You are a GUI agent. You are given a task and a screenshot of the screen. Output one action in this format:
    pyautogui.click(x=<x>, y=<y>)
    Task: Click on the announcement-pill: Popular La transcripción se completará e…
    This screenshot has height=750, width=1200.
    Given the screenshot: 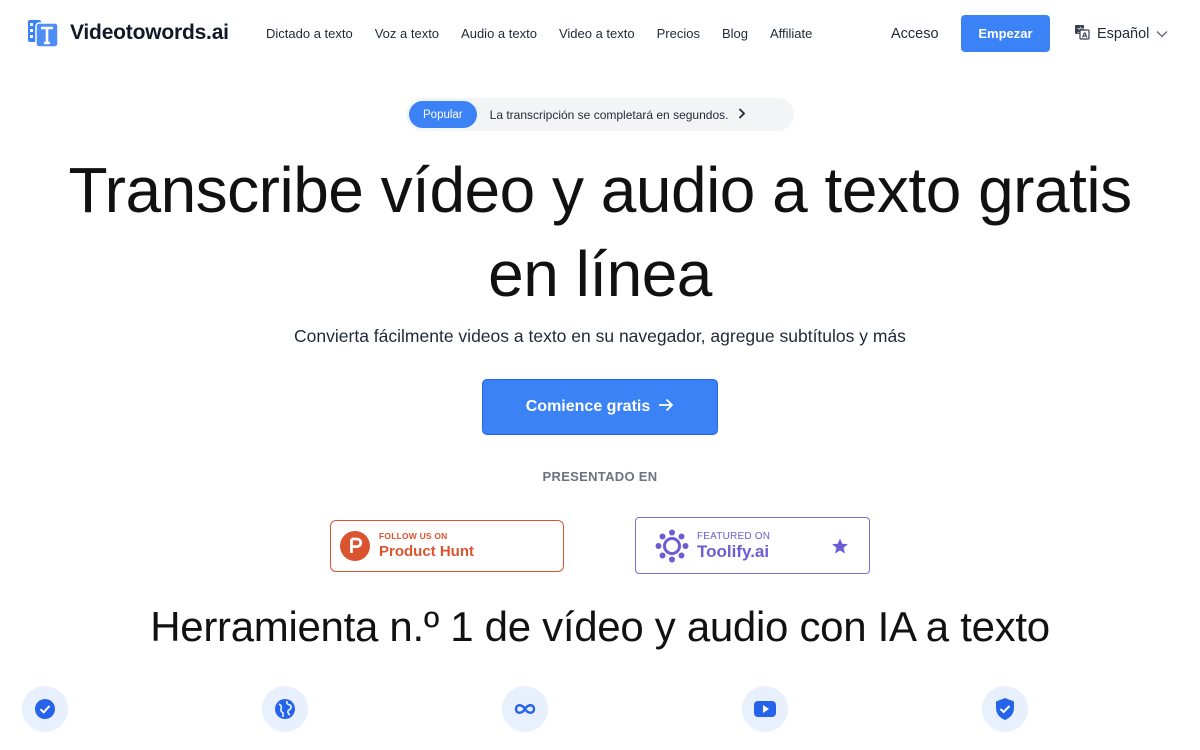 What is the action you would take?
    pyautogui.click(x=600, y=114)
    